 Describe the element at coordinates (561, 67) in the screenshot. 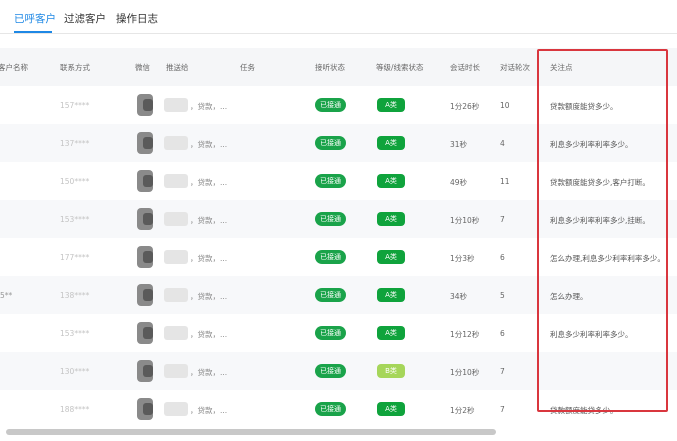

I see `header-focus: 关注点` at that location.